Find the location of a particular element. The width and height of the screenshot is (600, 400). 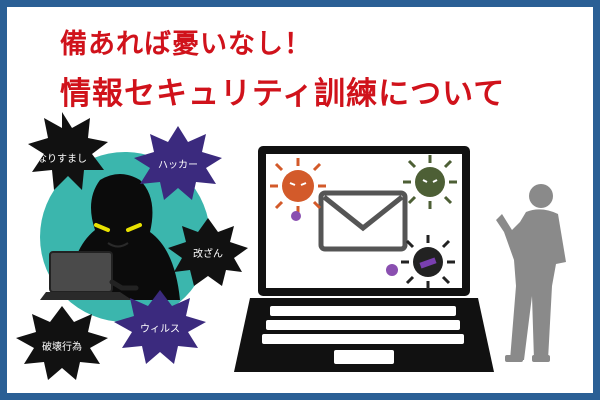

label-impersonation: なりすまし is located at coordinates (62, 159).